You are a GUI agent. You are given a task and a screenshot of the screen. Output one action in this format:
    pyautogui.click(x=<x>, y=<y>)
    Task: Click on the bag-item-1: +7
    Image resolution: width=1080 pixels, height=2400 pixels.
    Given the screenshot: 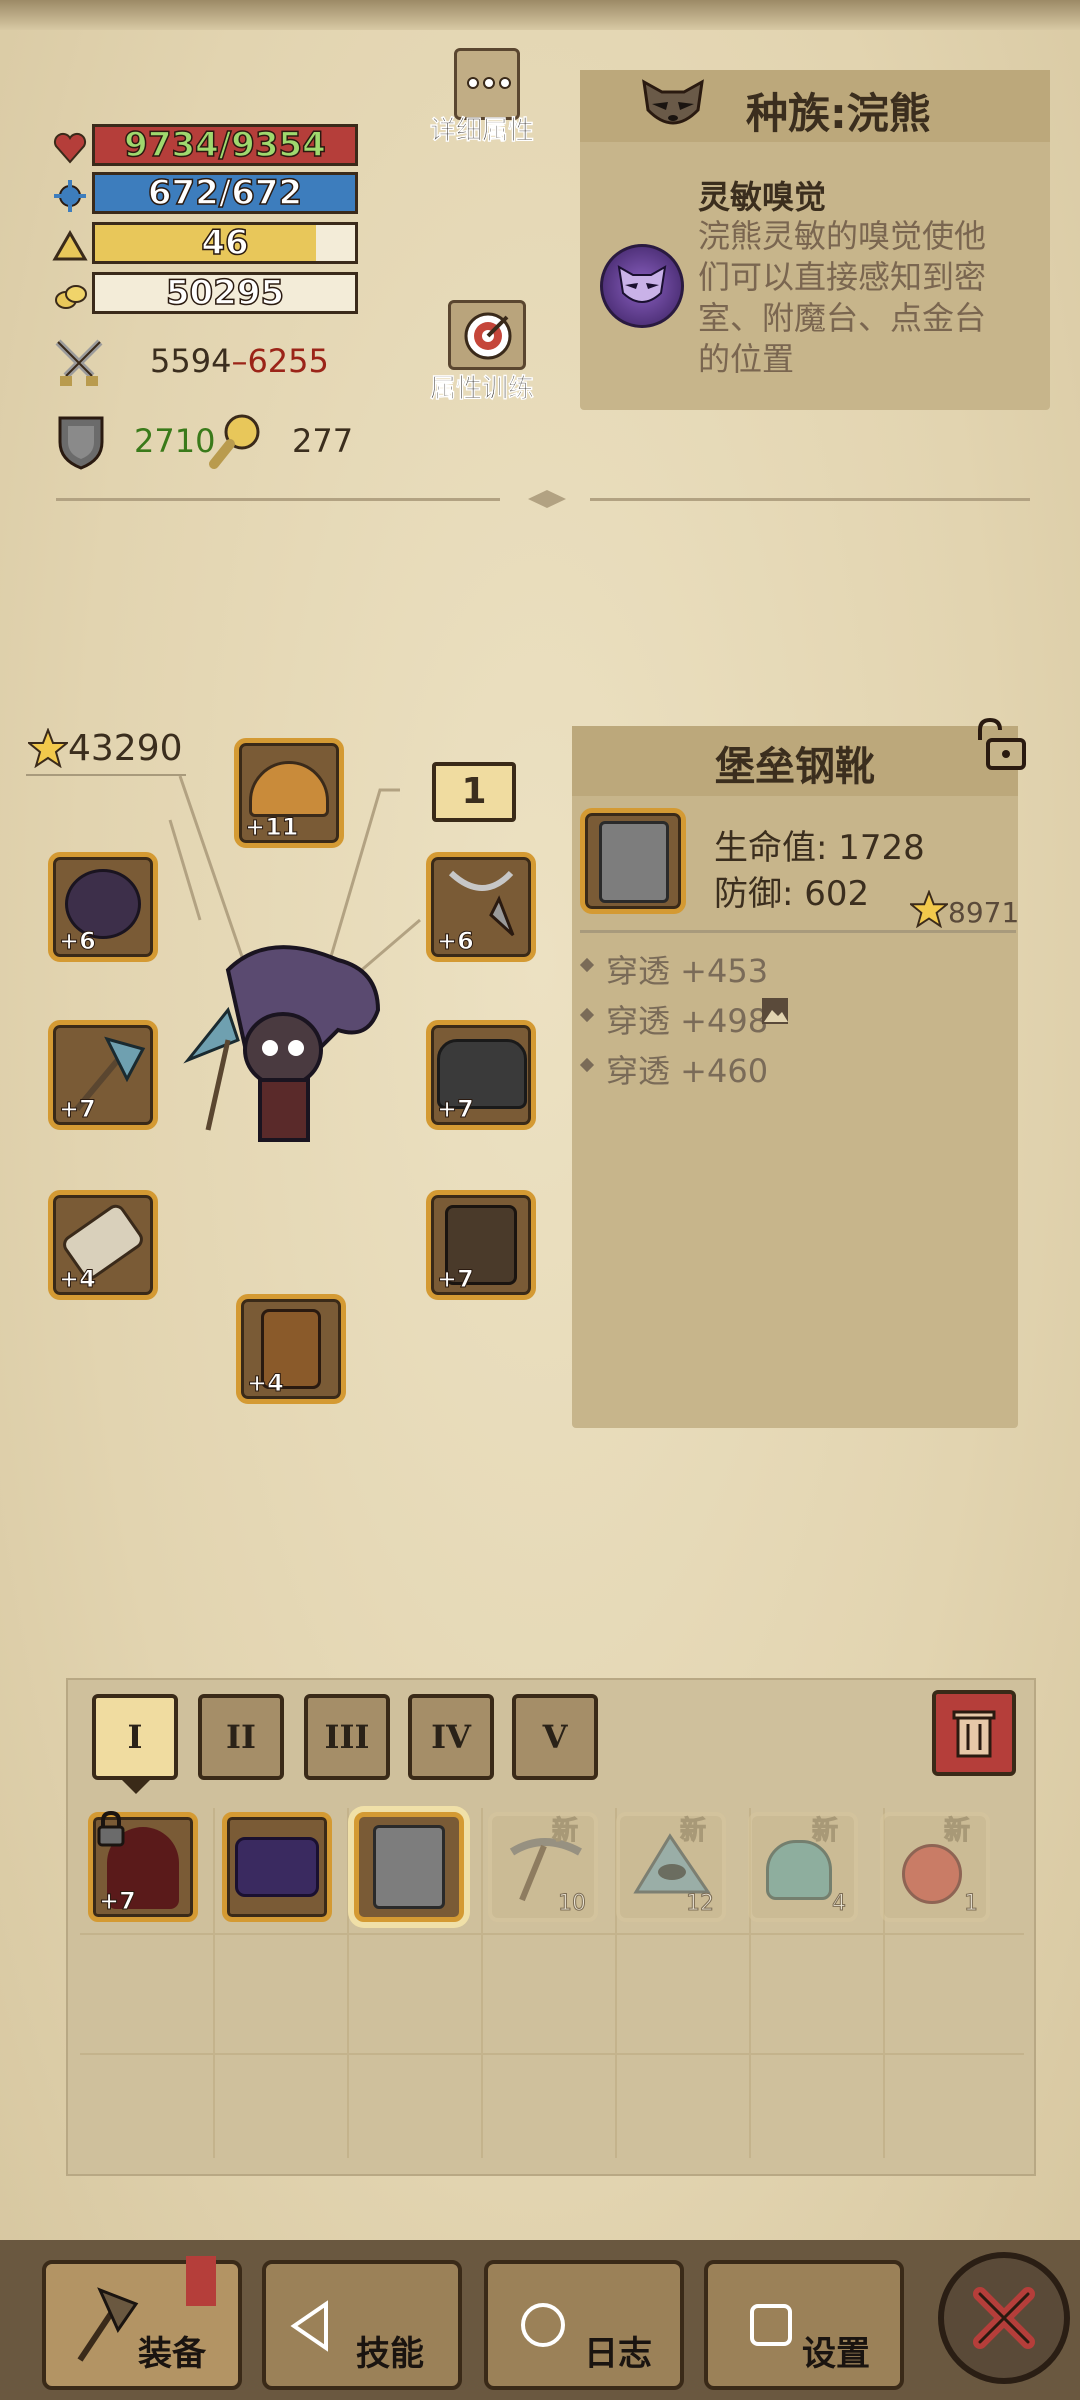 What is the action you would take?
    pyautogui.click(x=143, y=1866)
    